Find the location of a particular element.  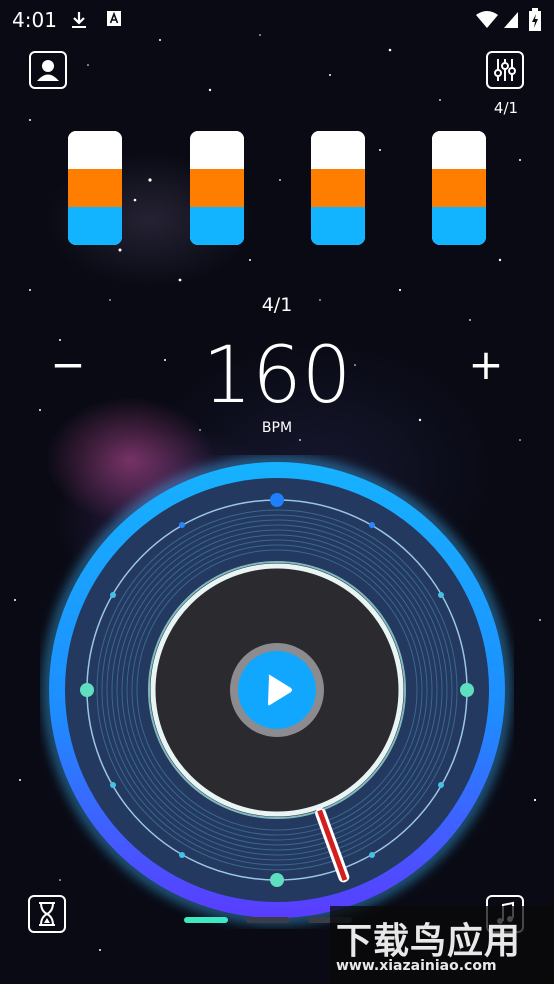

page-indicator-active is located at coordinates (206, 920).